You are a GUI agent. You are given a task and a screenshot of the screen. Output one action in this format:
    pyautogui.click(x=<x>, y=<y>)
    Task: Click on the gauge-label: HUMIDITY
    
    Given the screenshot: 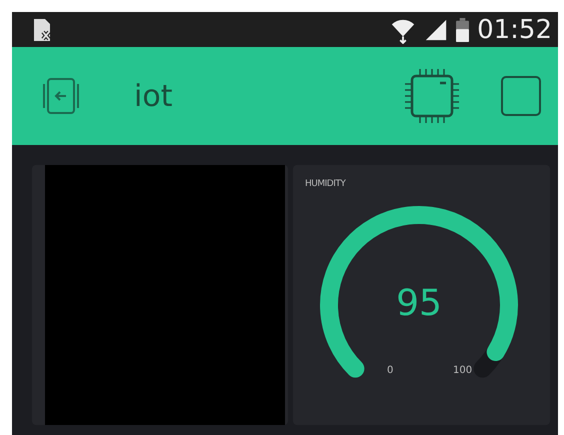 What is the action you would take?
    pyautogui.click(x=325, y=184)
    